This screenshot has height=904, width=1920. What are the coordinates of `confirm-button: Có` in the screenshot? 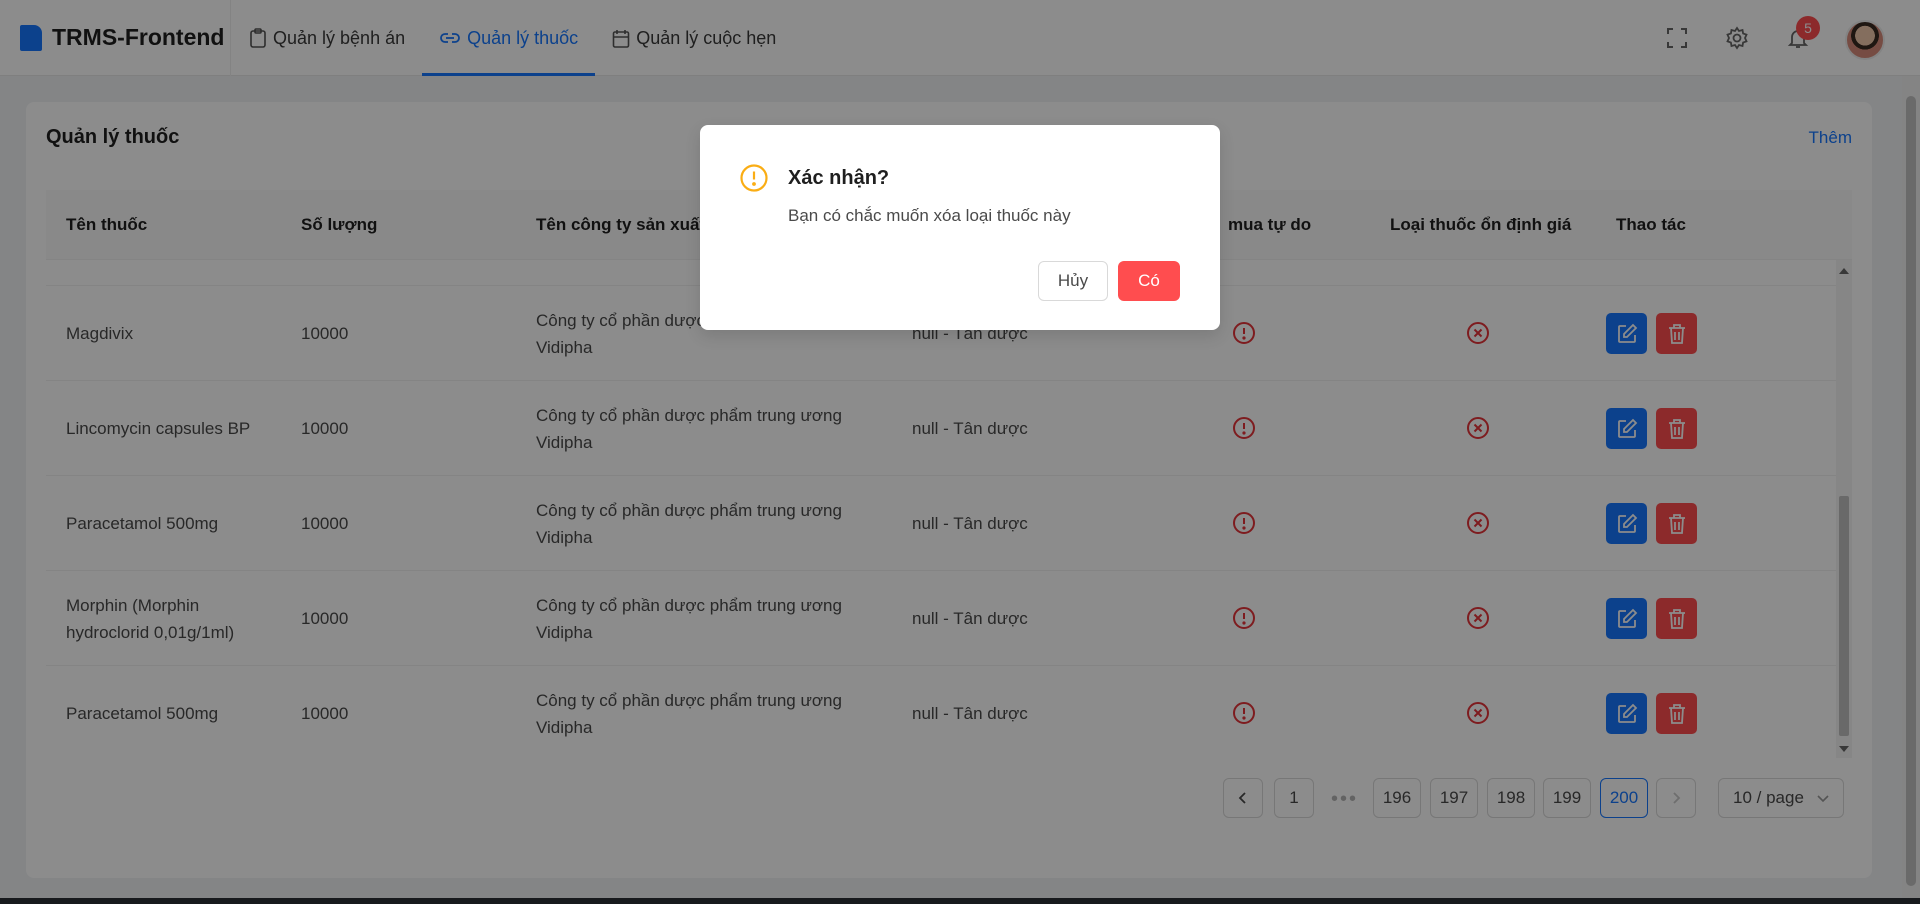 It's located at (1149, 281).